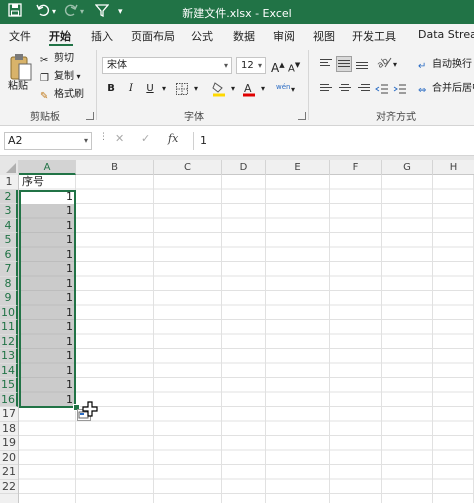 The height and width of the screenshot is (503, 474). I want to click on insert-function-icon: fx, so click(173, 138).